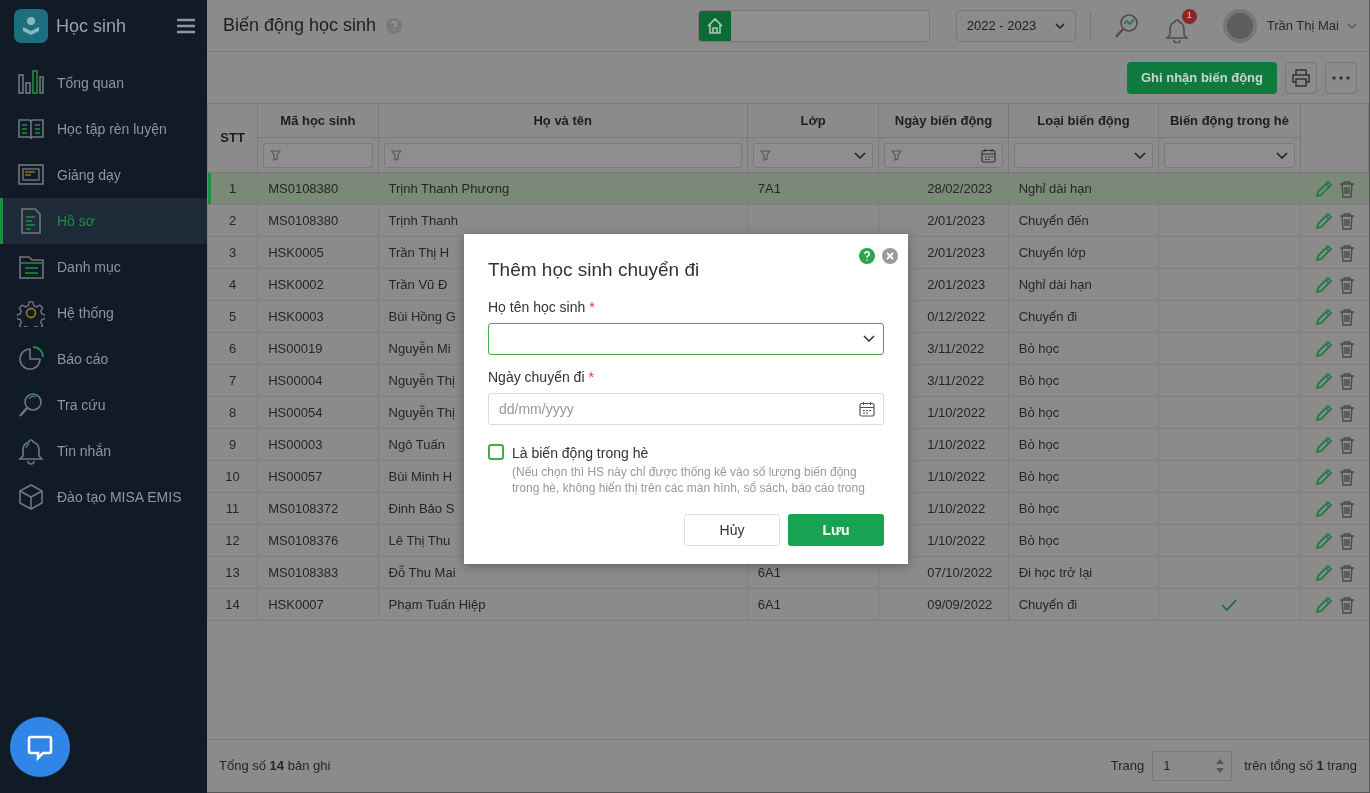 The image size is (1370, 793). What do you see at coordinates (1201, 77) in the screenshot?
I see `record-change-button: Ghi nhận biến động` at bounding box center [1201, 77].